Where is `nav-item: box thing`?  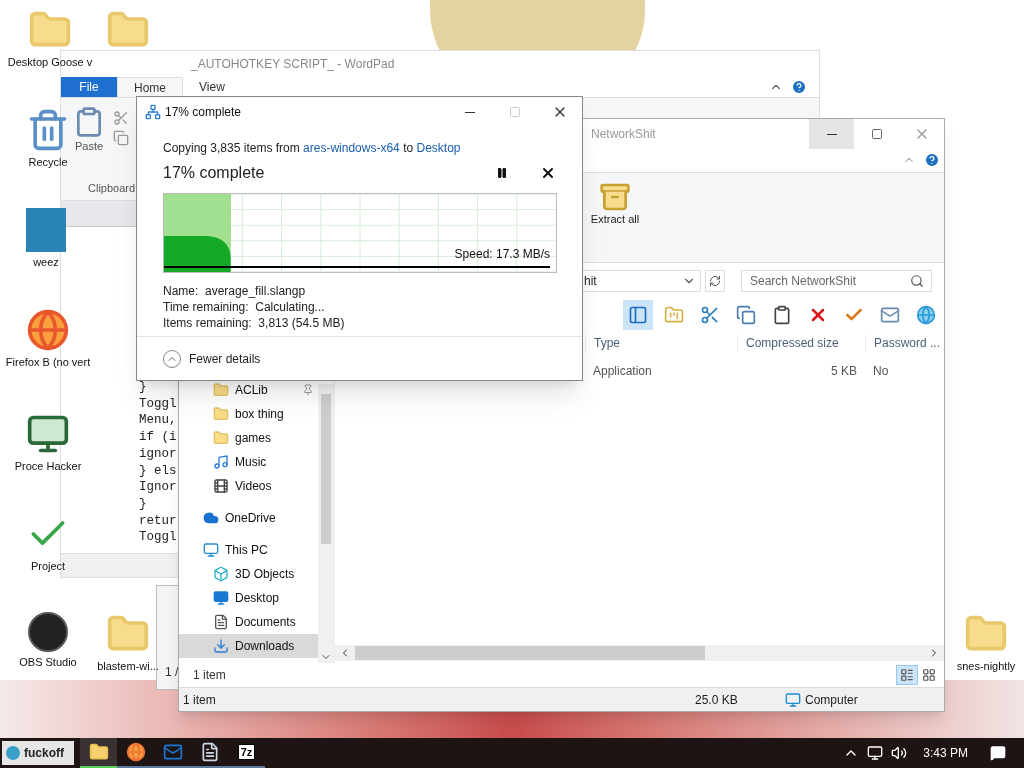 nav-item: box thing is located at coordinates (248, 414).